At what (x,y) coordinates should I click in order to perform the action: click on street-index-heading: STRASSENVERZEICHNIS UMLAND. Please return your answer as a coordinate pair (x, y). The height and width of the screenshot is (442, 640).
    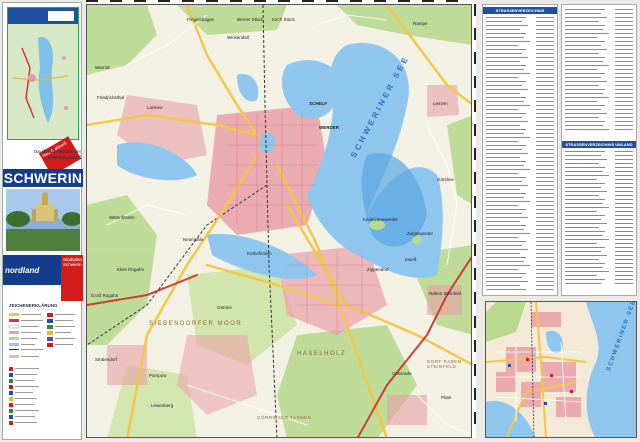
    Looking at the image, I should click on (599, 144).